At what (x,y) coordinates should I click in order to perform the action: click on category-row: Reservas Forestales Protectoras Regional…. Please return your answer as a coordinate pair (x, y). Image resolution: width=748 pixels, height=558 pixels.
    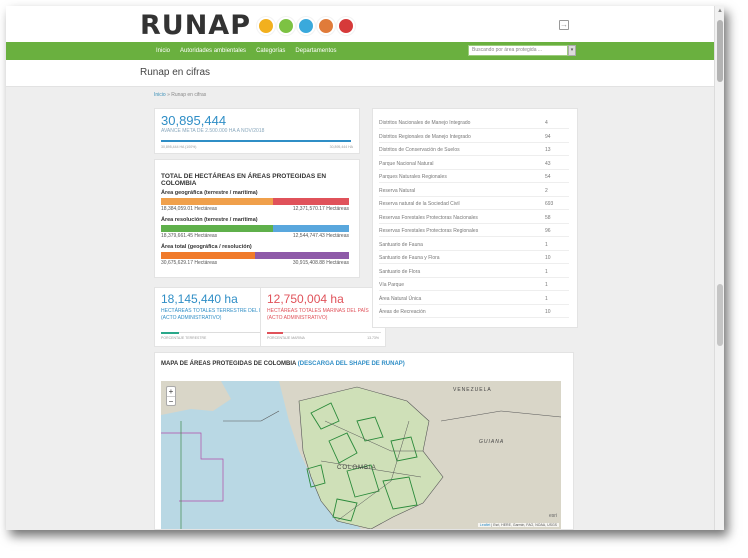
    Looking at the image, I should click on (474, 231).